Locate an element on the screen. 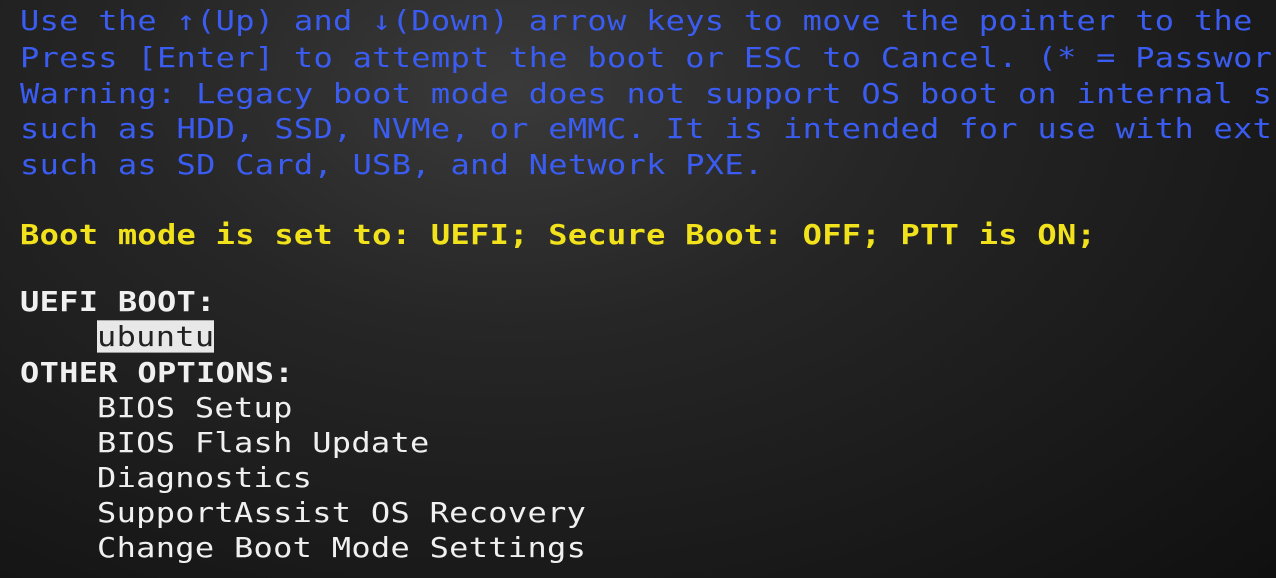 The height and width of the screenshot is (578, 1276). option-supportassist-os-recovery: SupportAssist OS Recovery is located at coordinates (341, 513).